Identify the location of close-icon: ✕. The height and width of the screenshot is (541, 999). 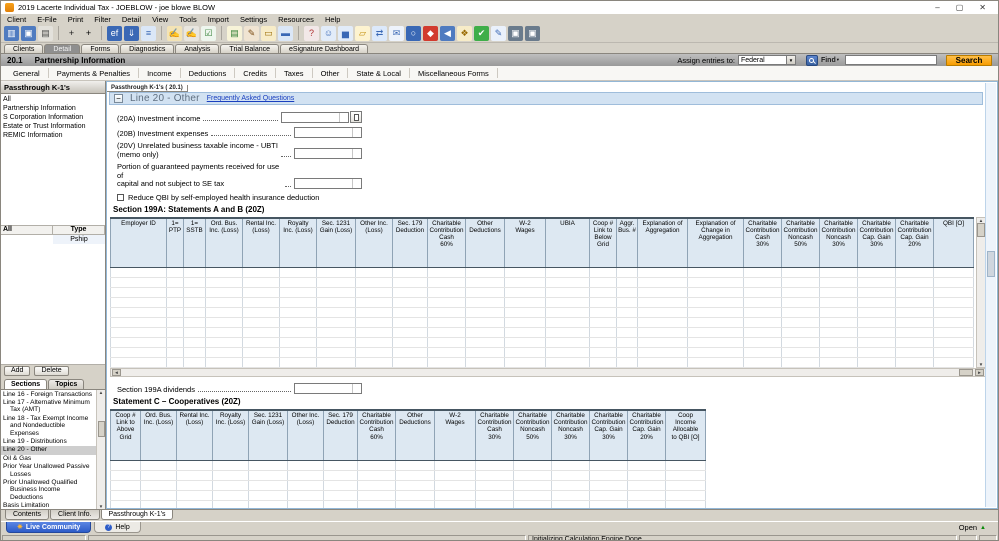
(982, 7).